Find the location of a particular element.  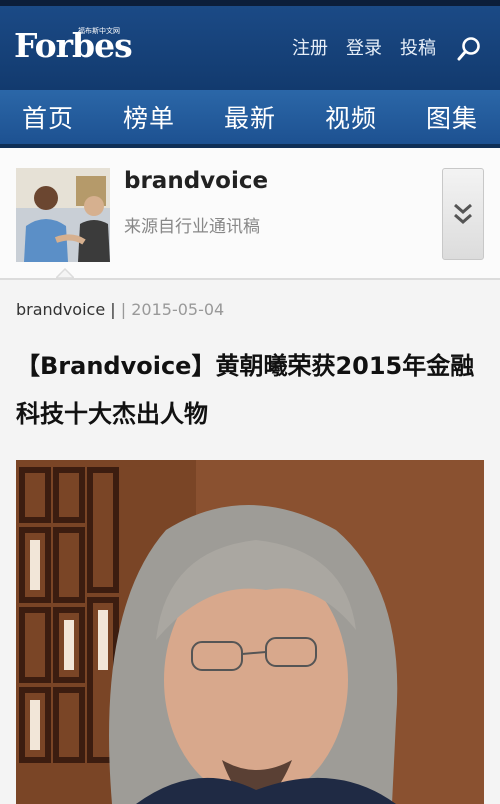

divider is located at coordinates (250, 279).